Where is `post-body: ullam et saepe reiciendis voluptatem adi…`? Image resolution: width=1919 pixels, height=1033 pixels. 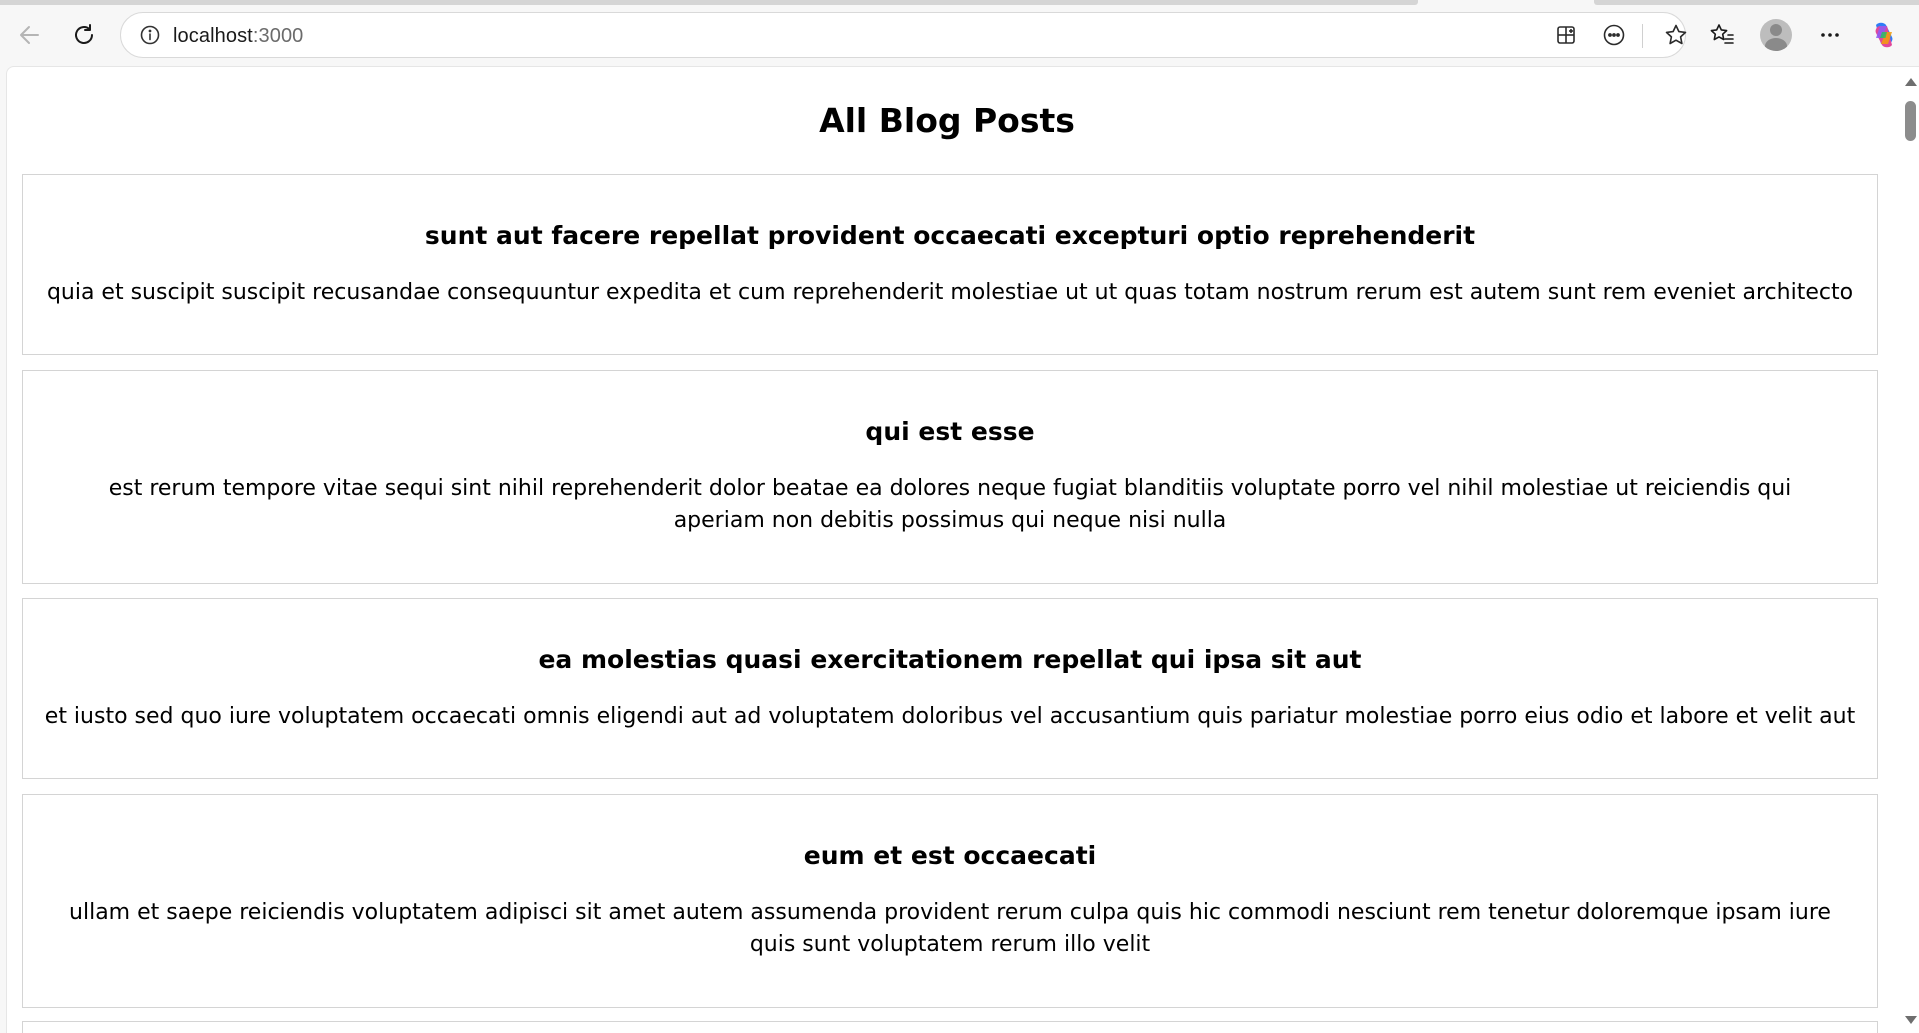 post-body: ullam et saepe reiciendis voluptatem adi… is located at coordinates (950, 928).